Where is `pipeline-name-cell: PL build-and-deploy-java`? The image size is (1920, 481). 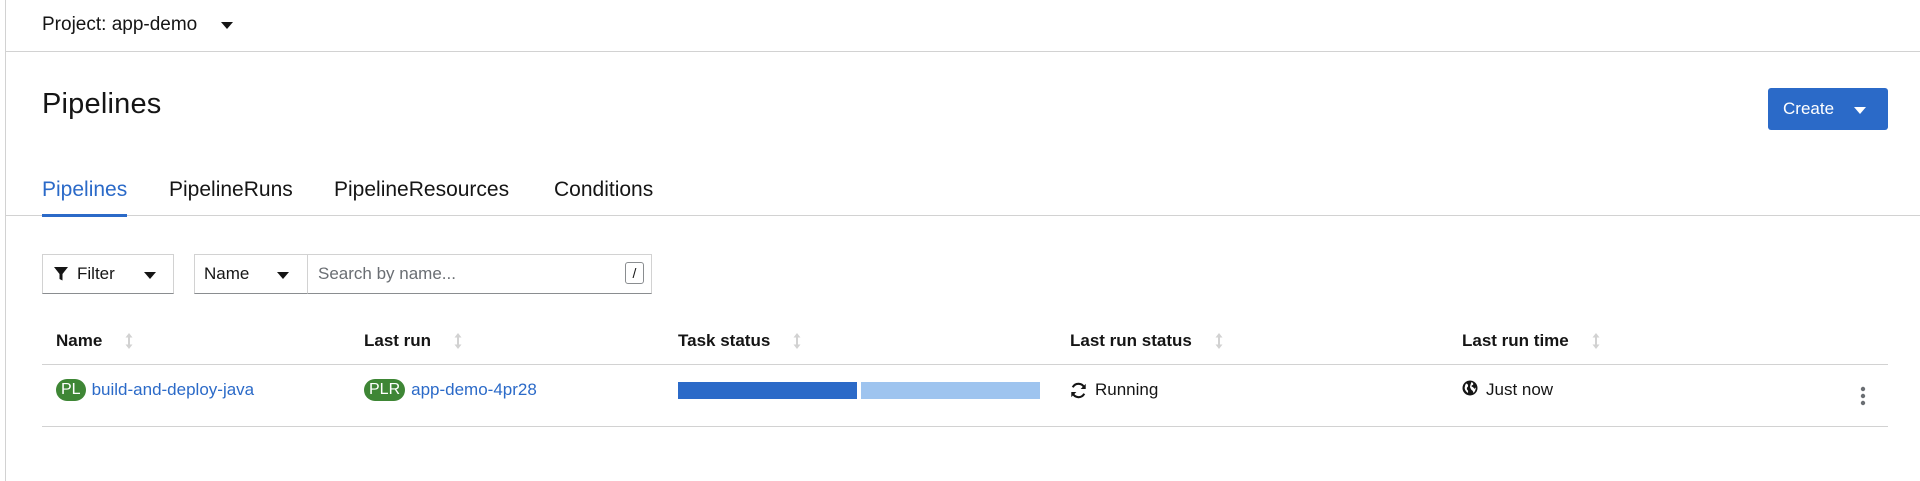
pipeline-name-cell: PL build-and-deploy-java is located at coordinates (155, 390).